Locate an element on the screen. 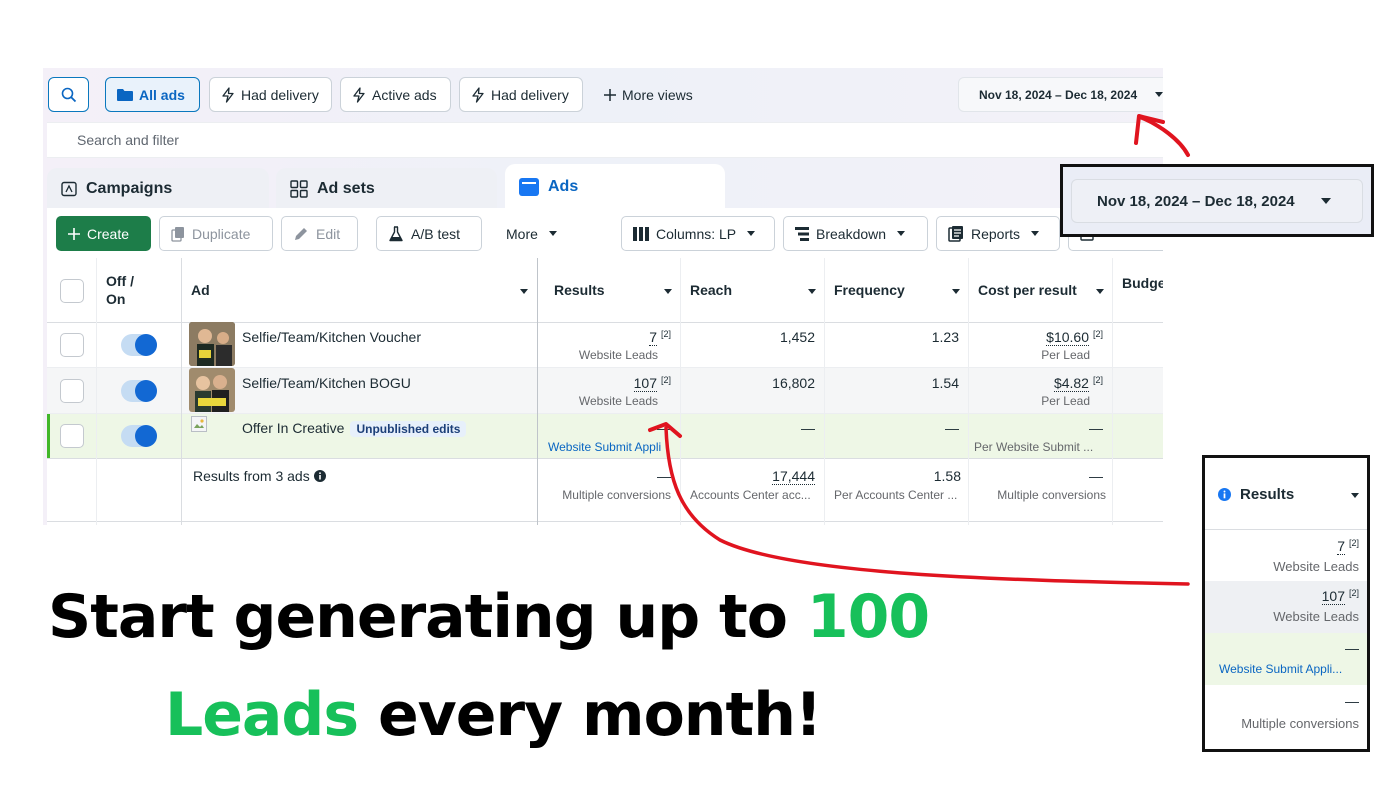  ad-name: Offer In Creative Unpublished edits is located at coordinates (354, 428).